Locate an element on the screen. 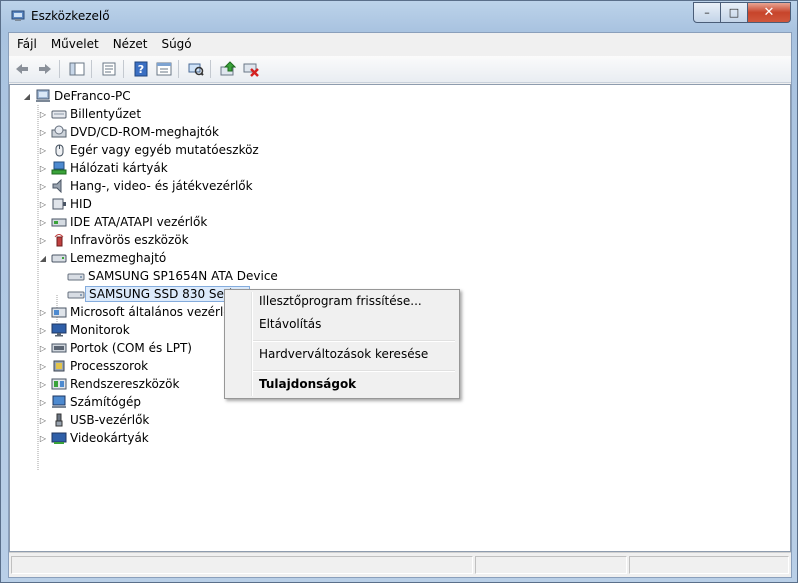 Image resolution: width=798 pixels, height=583 pixels. hid-icon is located at coordinates (59, 204).